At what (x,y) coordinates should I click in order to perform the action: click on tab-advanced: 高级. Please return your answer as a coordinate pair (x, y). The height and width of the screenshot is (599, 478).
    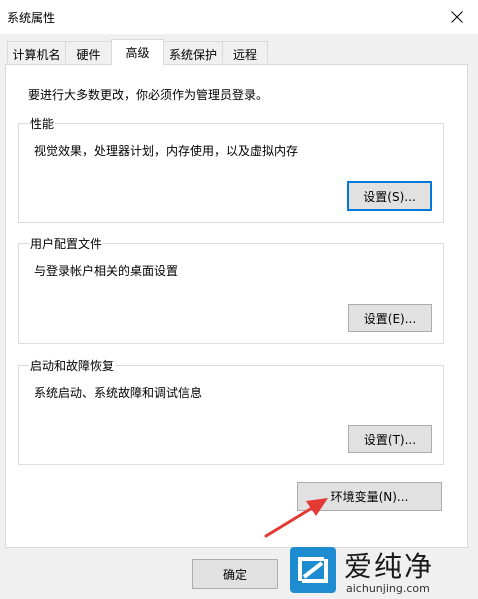
    Looking at the image, I should click on (137, 52).